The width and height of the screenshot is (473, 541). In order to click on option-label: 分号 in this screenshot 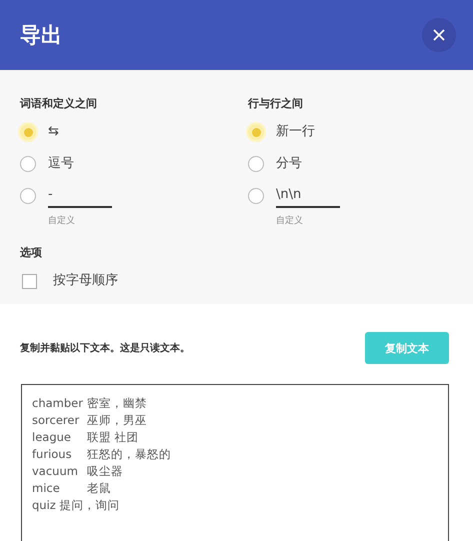, I will do `click(289, 164)`.